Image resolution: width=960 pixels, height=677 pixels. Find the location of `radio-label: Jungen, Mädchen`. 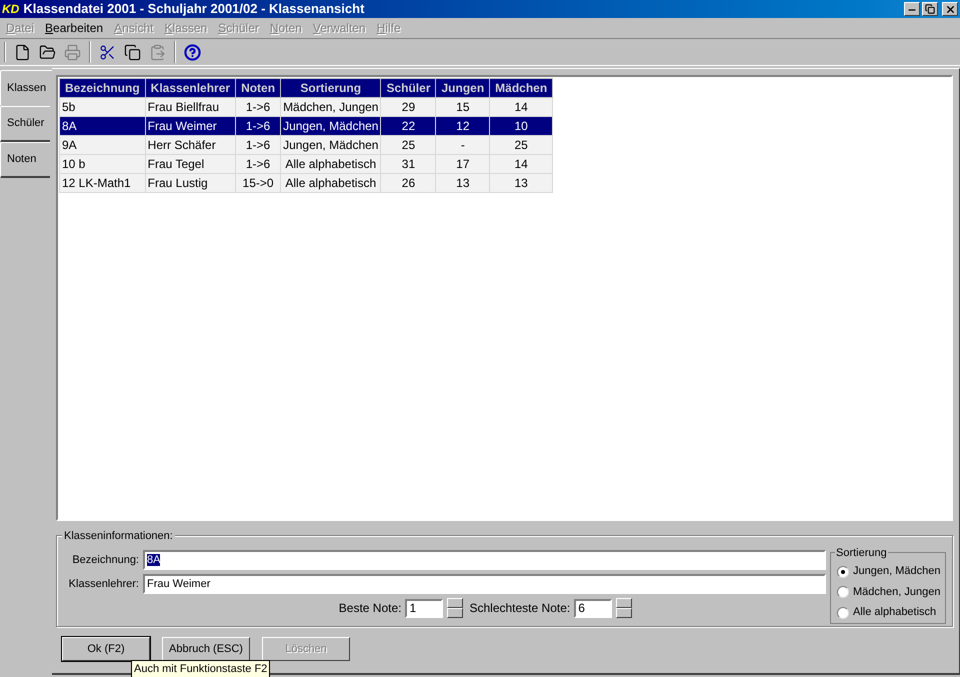

radio-label: Jungen, Mädchen is located at coordinates (896, 572).